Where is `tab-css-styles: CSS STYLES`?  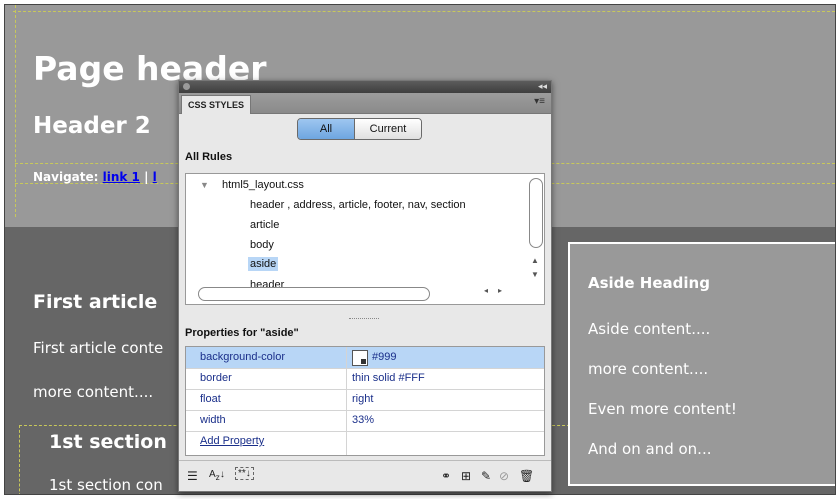 tab-css-styles: CSS STYLES is located at coordinates (216, 104).